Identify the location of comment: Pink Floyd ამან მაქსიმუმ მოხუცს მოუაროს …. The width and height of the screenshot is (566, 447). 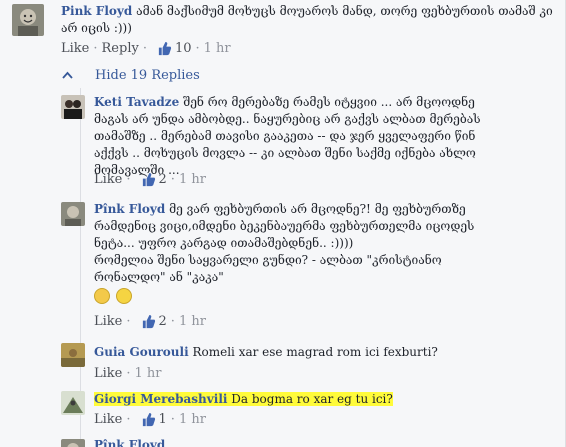
(308, 20).